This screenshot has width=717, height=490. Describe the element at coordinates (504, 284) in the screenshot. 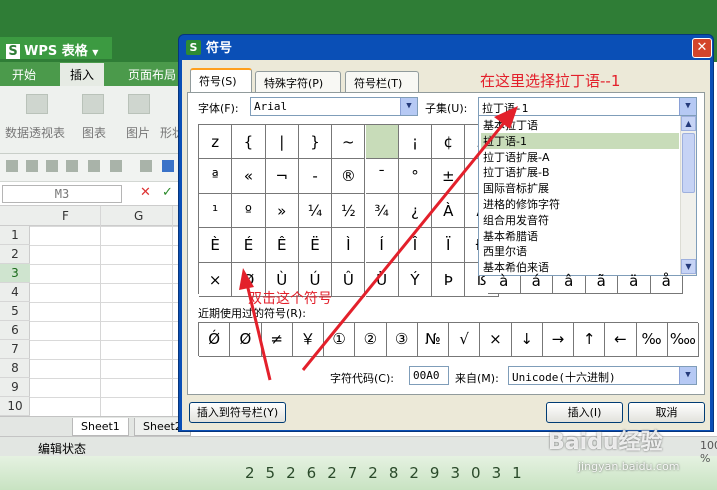

I see `symbol-cell: à` at that location.